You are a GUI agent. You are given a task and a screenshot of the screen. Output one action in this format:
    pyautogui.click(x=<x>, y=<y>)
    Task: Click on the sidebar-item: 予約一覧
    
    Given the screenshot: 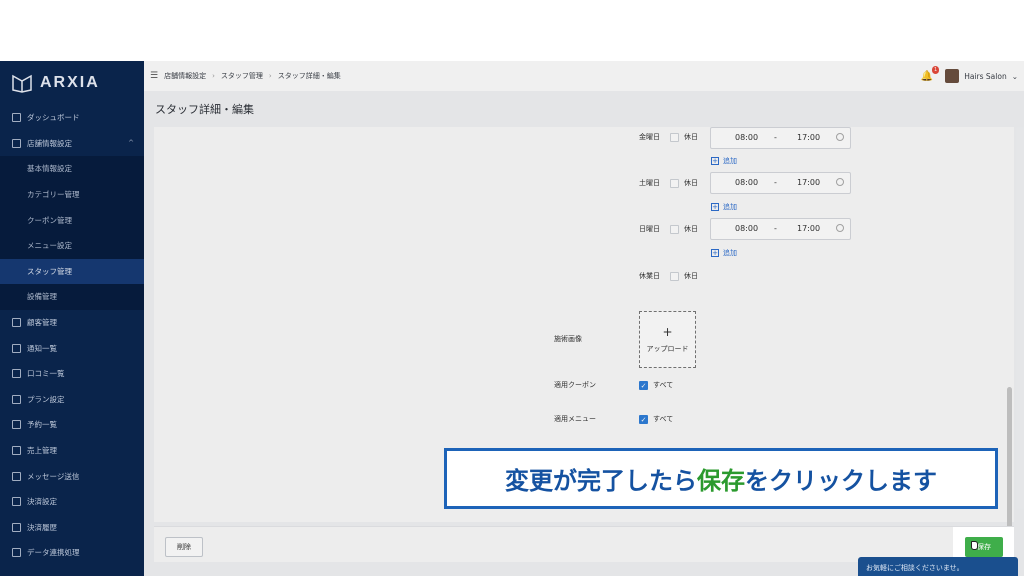 What is the action you would take?
    pyautogui.click(x=72, y=425)
    